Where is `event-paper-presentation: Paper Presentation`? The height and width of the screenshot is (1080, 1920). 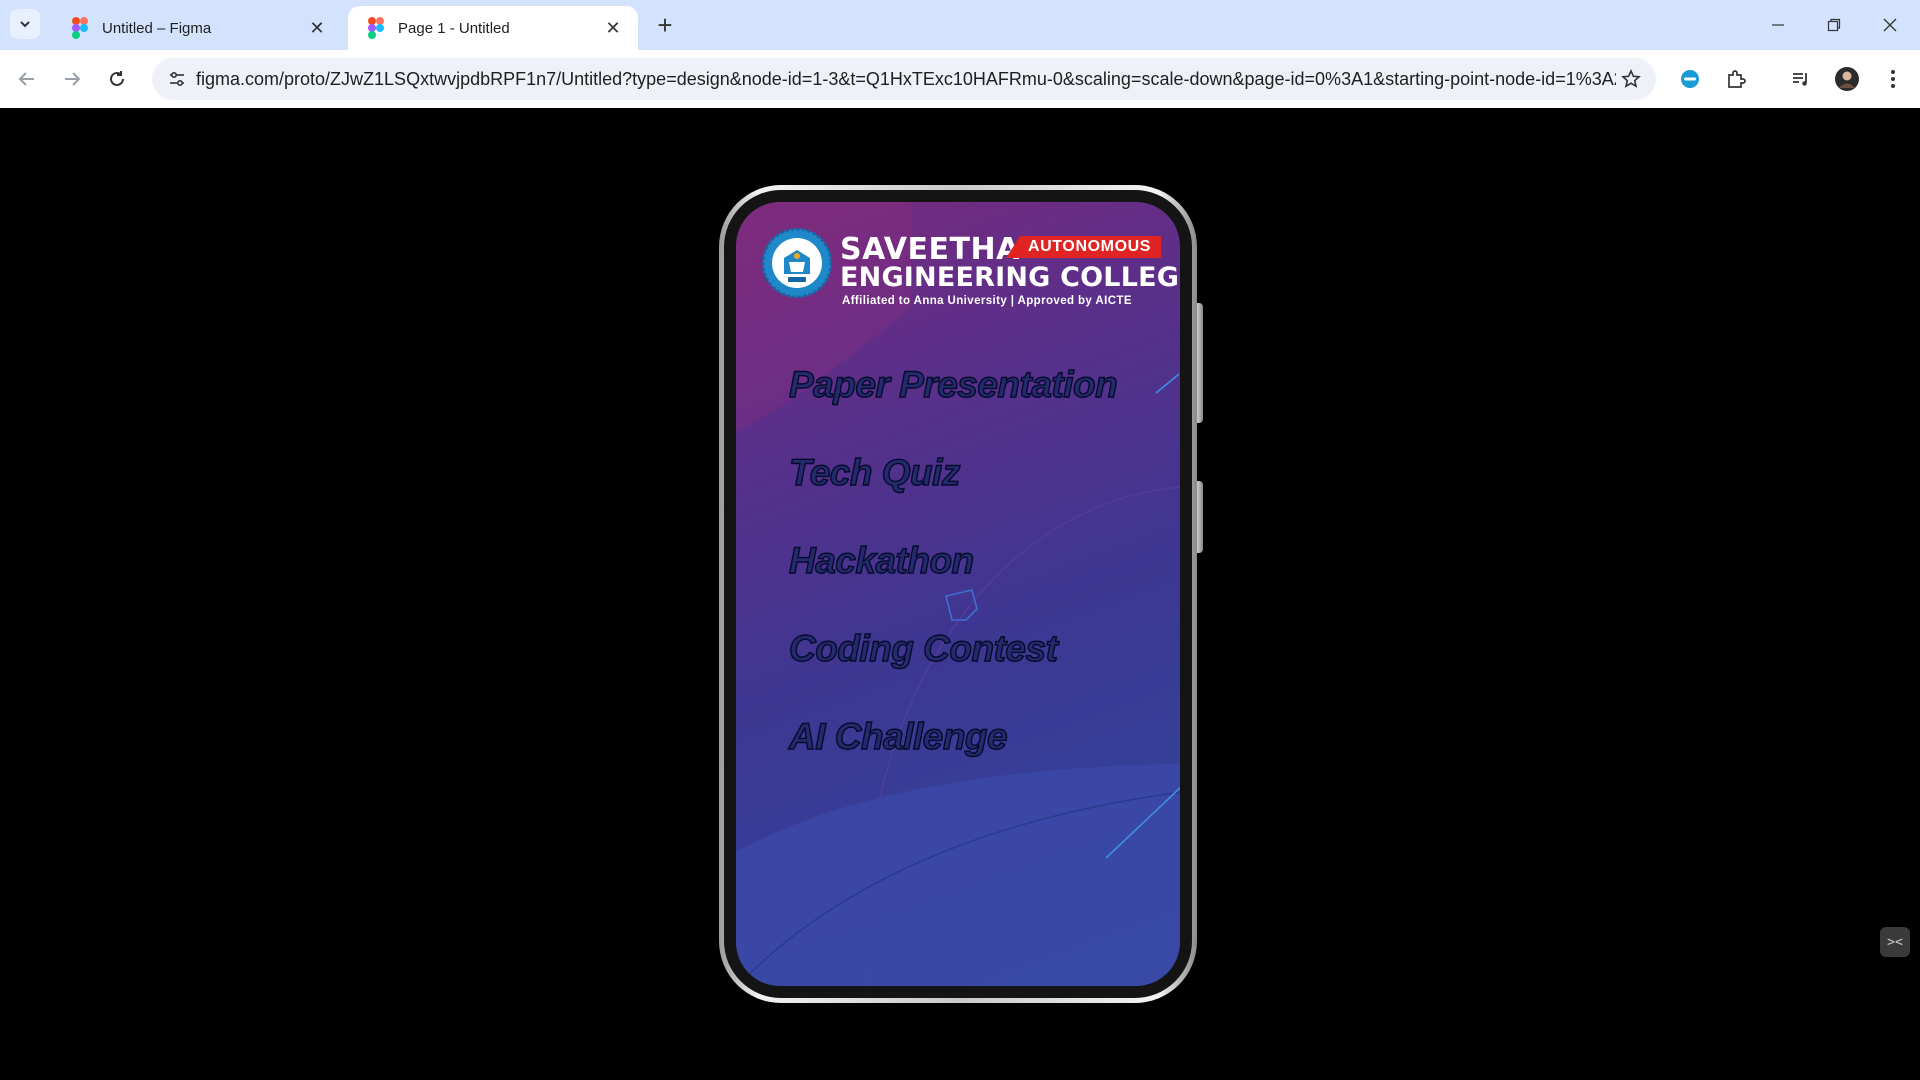
event-paper-presentation: Paper Presentation is located at coordinates (953, 384).